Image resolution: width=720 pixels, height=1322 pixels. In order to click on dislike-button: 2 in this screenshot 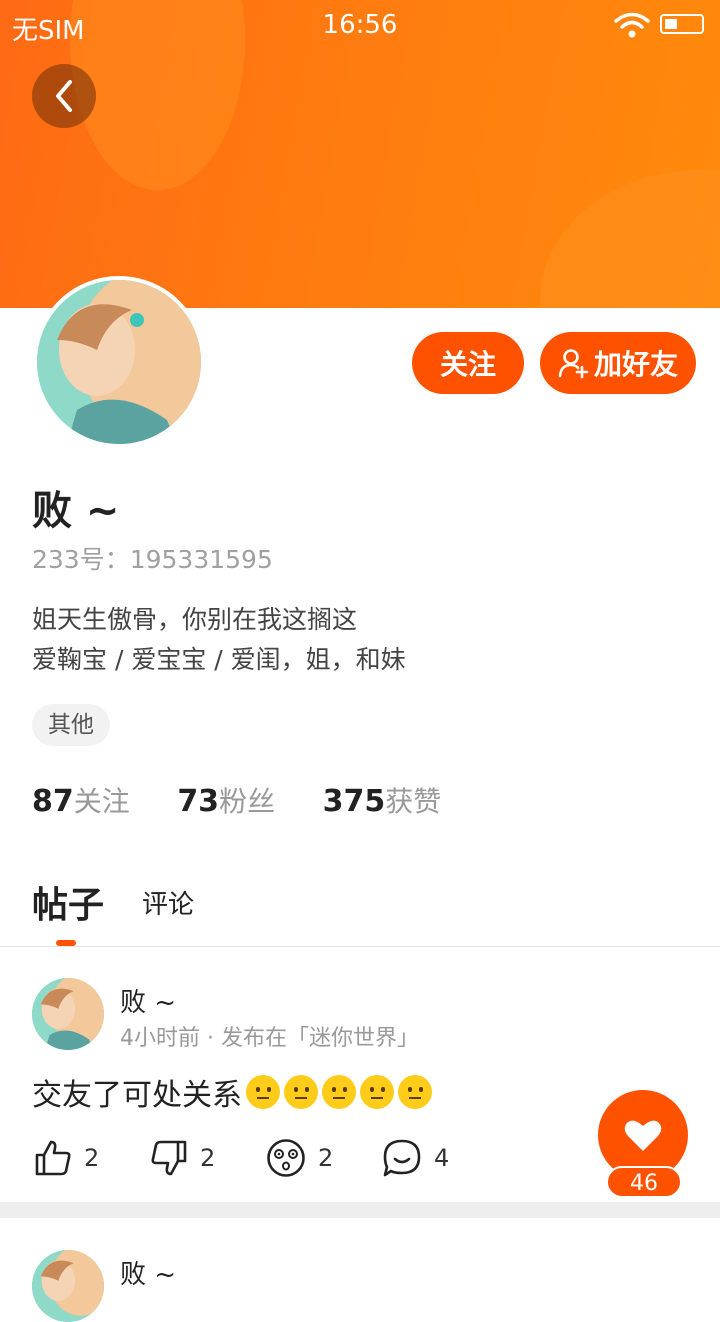, I will do `click(182, 1158)`.